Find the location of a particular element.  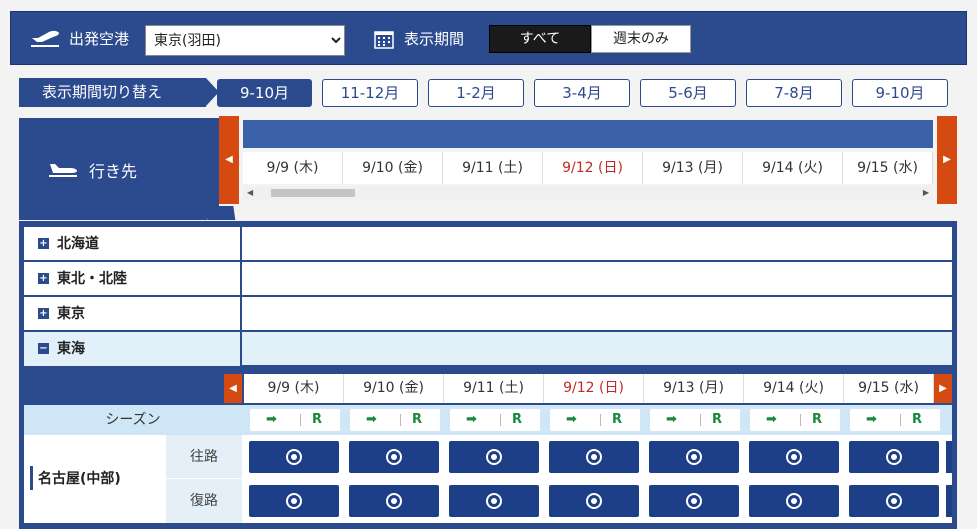

header-bar: 出発空港 東京(羽田) 表示期間 すべて 週末のみ is located at coordinates (488, 38).